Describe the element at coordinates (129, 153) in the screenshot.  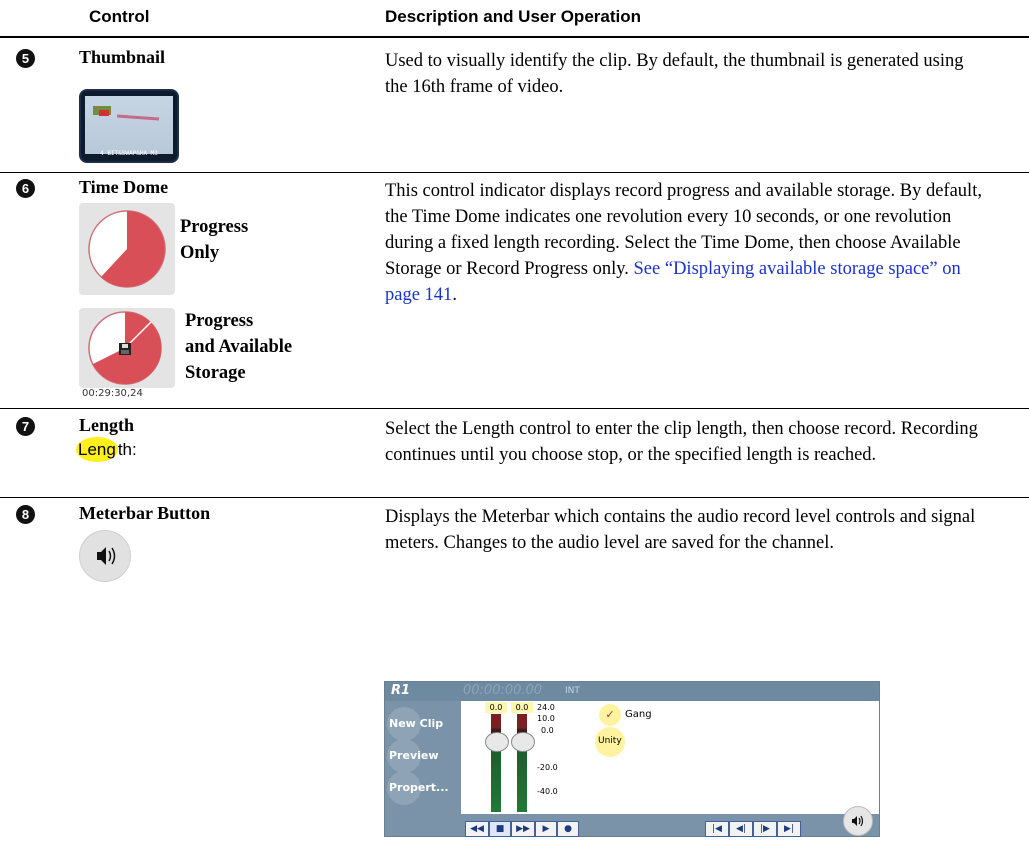
I see `thumbnail-caption: 4 BIT&SWAP&HA M3` at that location.